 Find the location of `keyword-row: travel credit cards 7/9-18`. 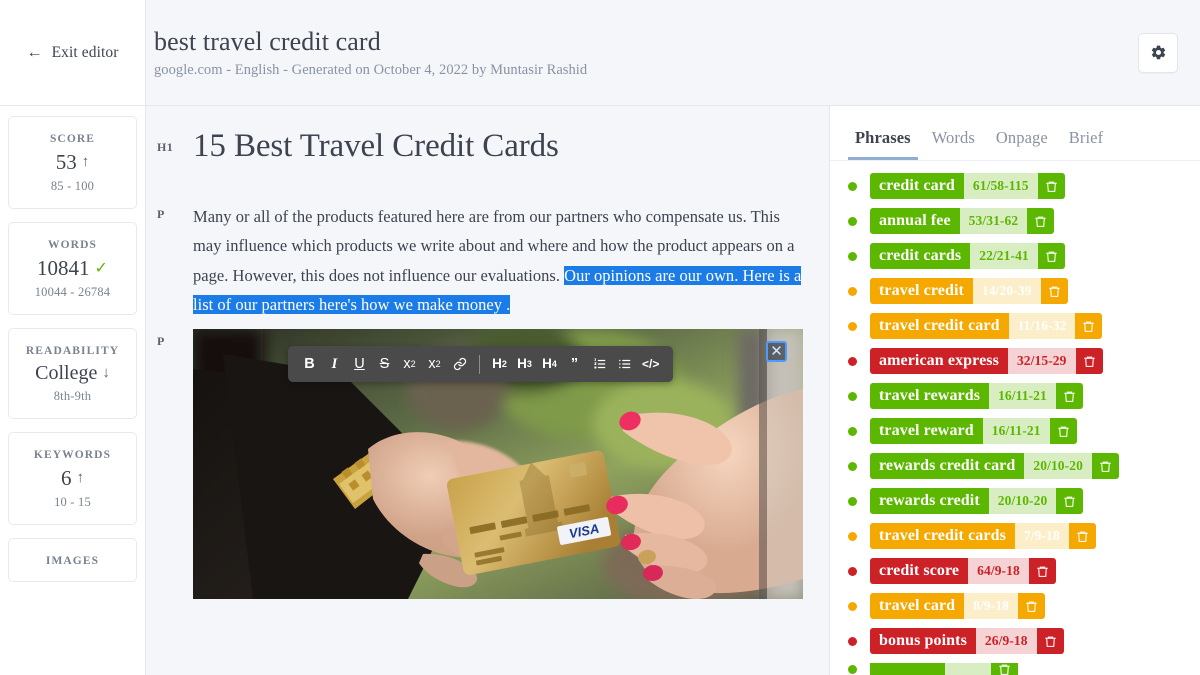

keyword-row: travel credit cards 7/9-18 is located at coordinates (1024, 536).